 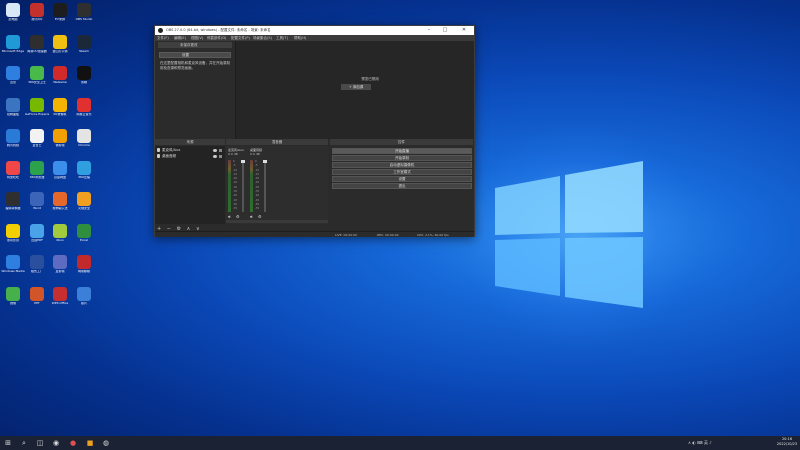 What do you see at coordinates (60, 207) in the screenshot?
I see `desktop-icon: 搜狗输入法` at bounding box center [60, 207].